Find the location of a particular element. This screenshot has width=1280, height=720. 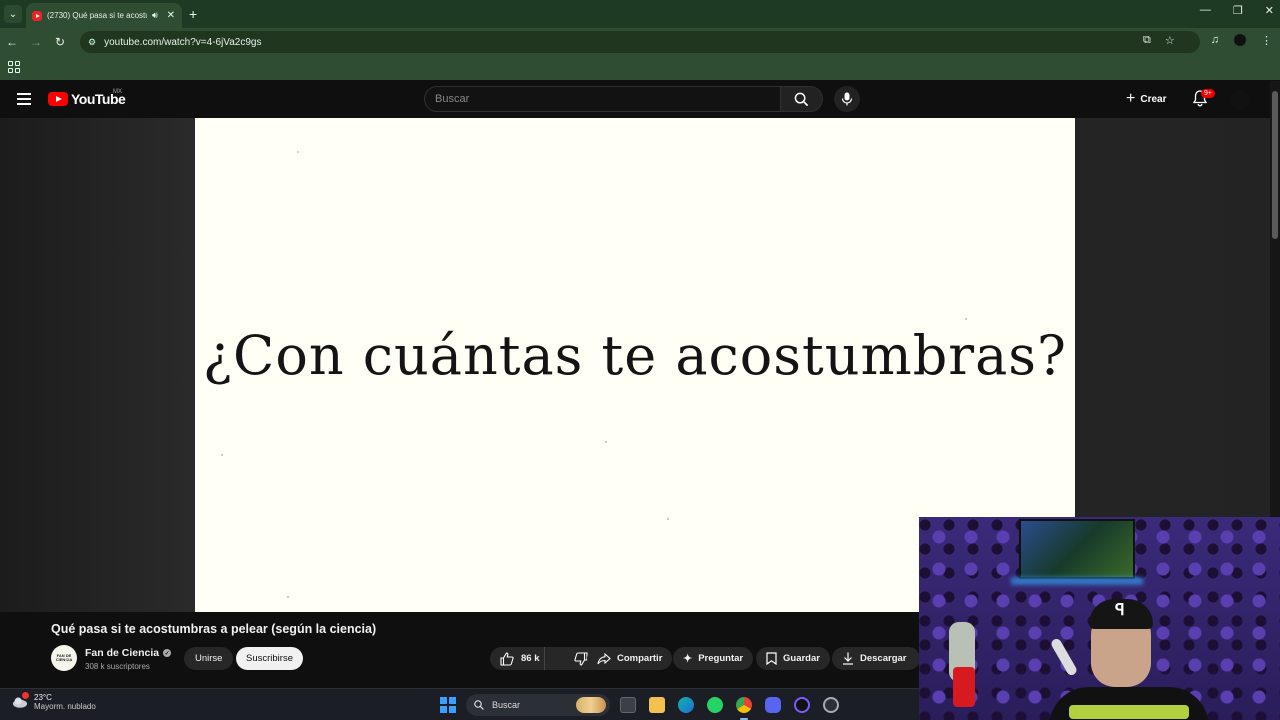

share-button: Compartir is located at coordinates (630, 658).